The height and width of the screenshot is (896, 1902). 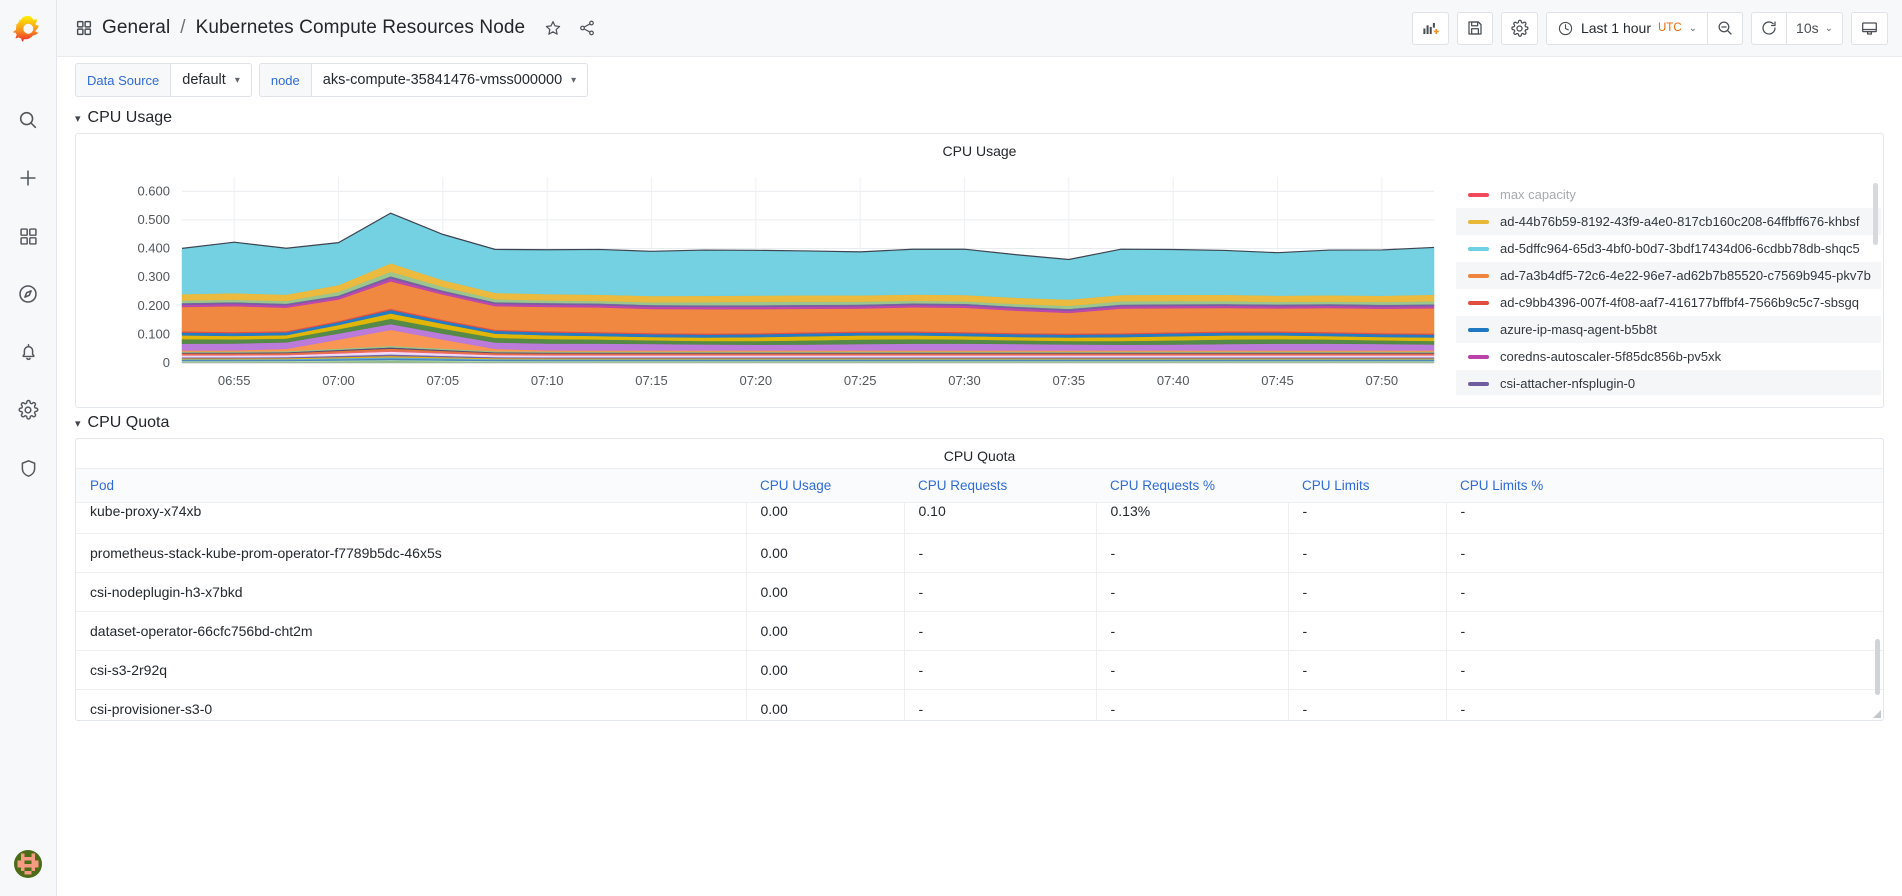 What do you see at coordinates (1382, 380) in the screenshot?
I see `svg-text: 07:50` at bounding box center [1382, 380].